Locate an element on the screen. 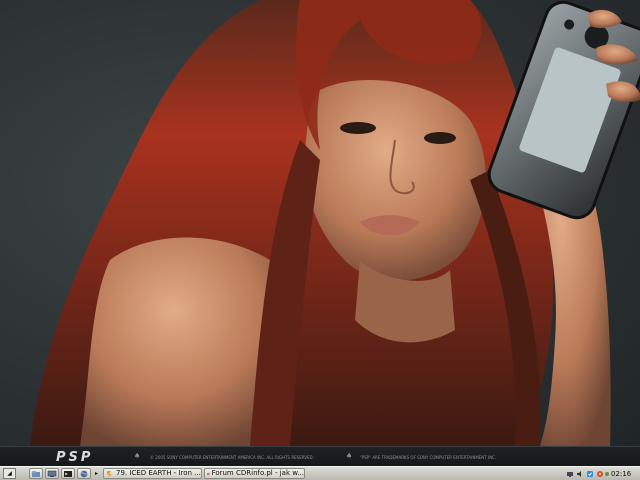 The width and height of the screenshot is (640, 480). browser-icon is located at coordinates (84, 473).